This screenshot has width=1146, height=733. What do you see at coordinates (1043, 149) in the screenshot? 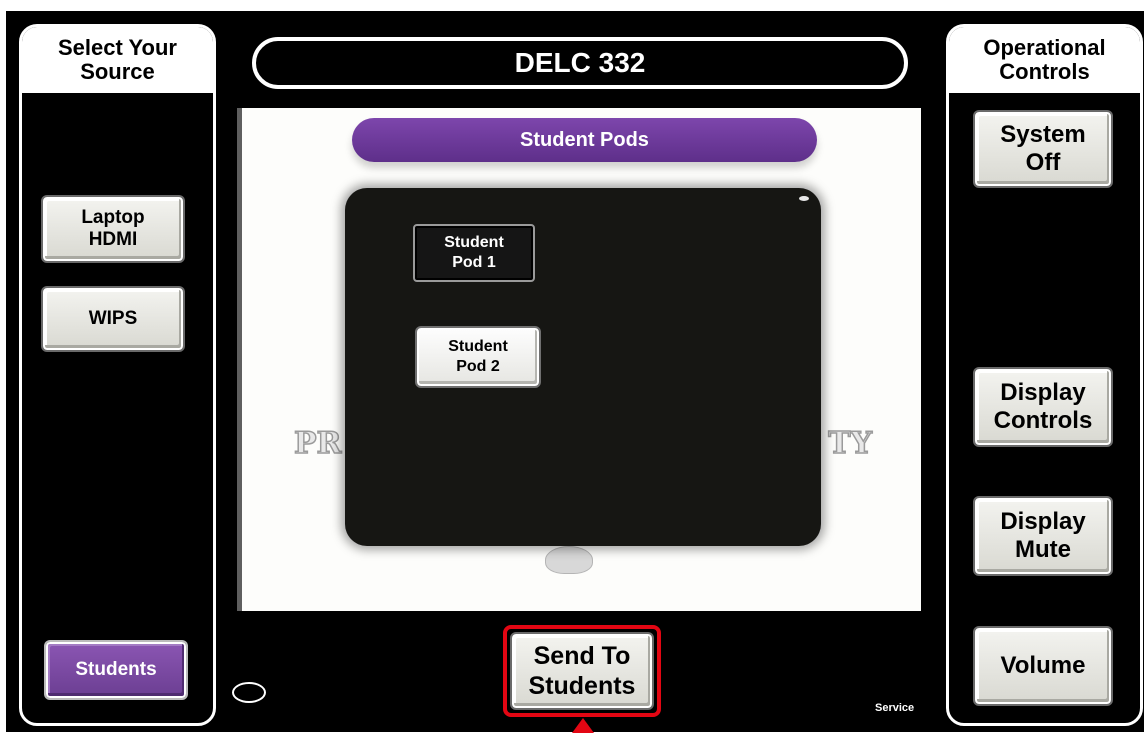
I see `system-off-button: System Off` at bounding box center [1043, 149].